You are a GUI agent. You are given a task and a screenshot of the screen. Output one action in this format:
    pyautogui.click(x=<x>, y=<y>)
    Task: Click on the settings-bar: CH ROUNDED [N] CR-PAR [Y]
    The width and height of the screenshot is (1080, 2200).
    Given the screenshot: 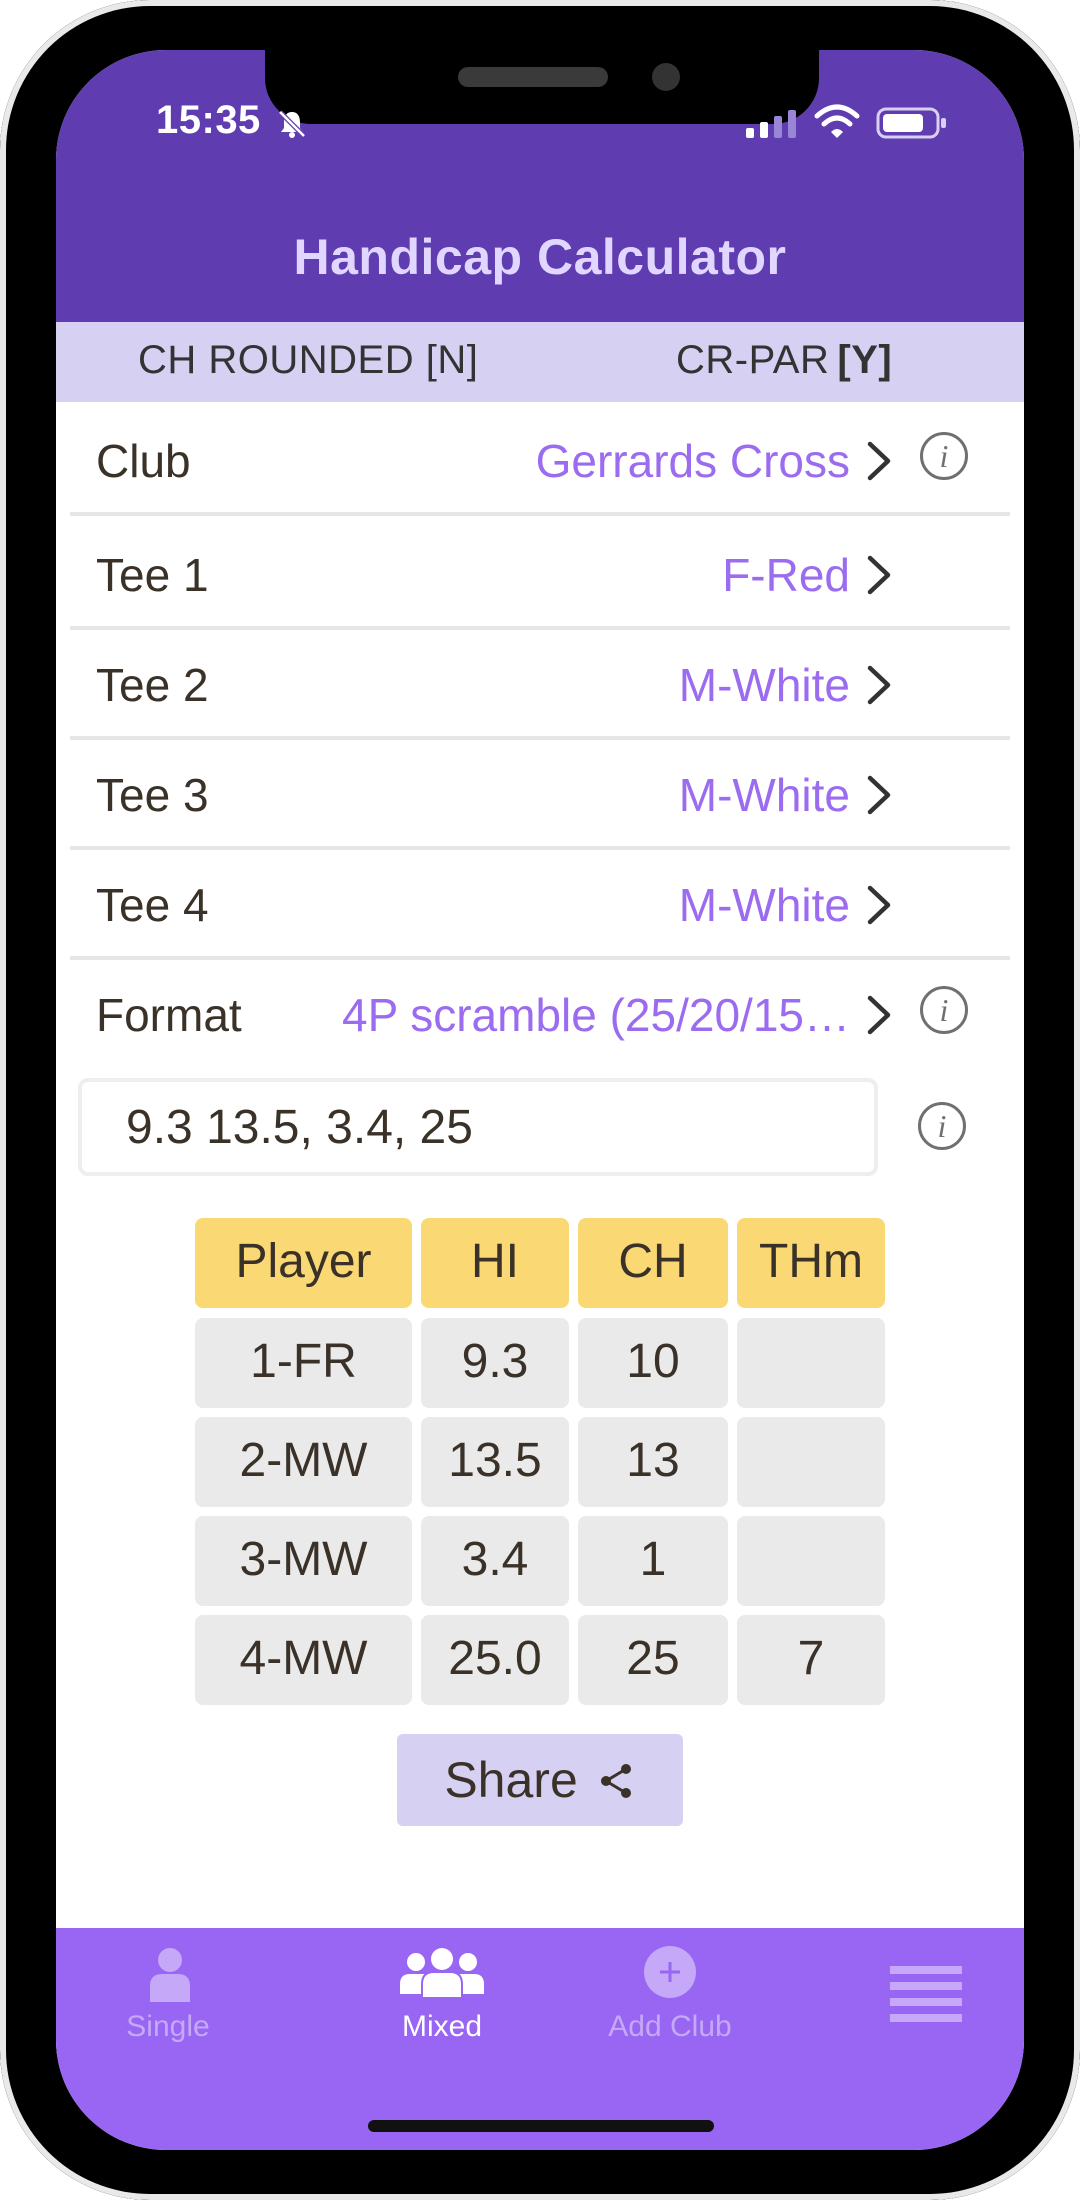 What is the action you would take?
    pyautogui.click(x=540, y=362)
    